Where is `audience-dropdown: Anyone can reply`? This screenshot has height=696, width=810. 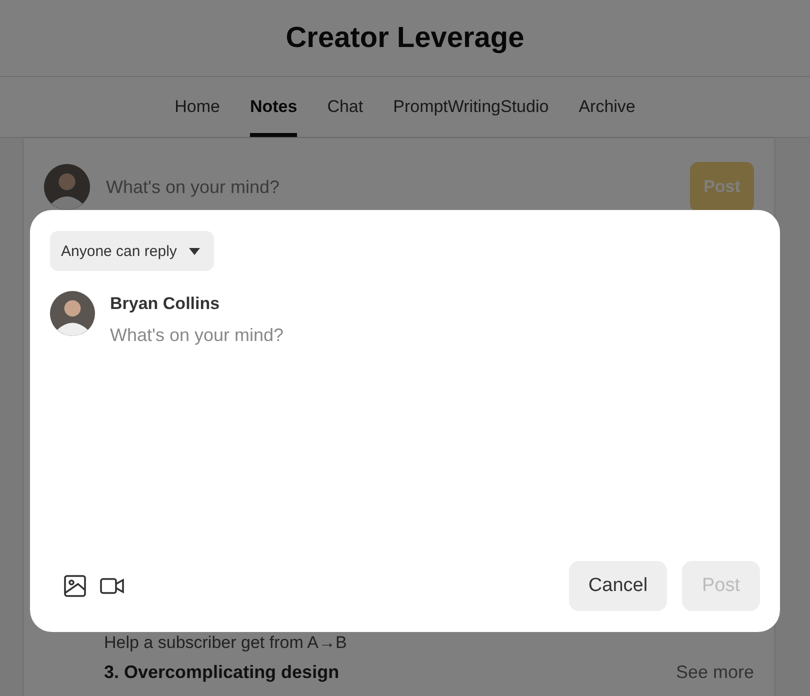 audience-dropdown: Anyone can reply is located at coordinates (132, 251).